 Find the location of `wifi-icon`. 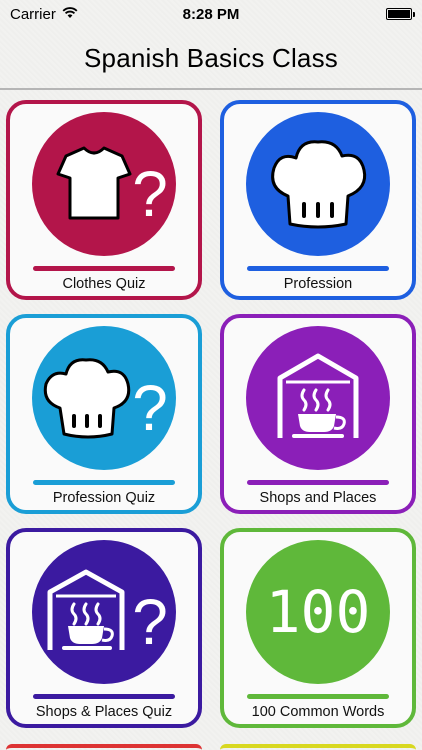

wifi-icon is located at coordinates (70, 14).